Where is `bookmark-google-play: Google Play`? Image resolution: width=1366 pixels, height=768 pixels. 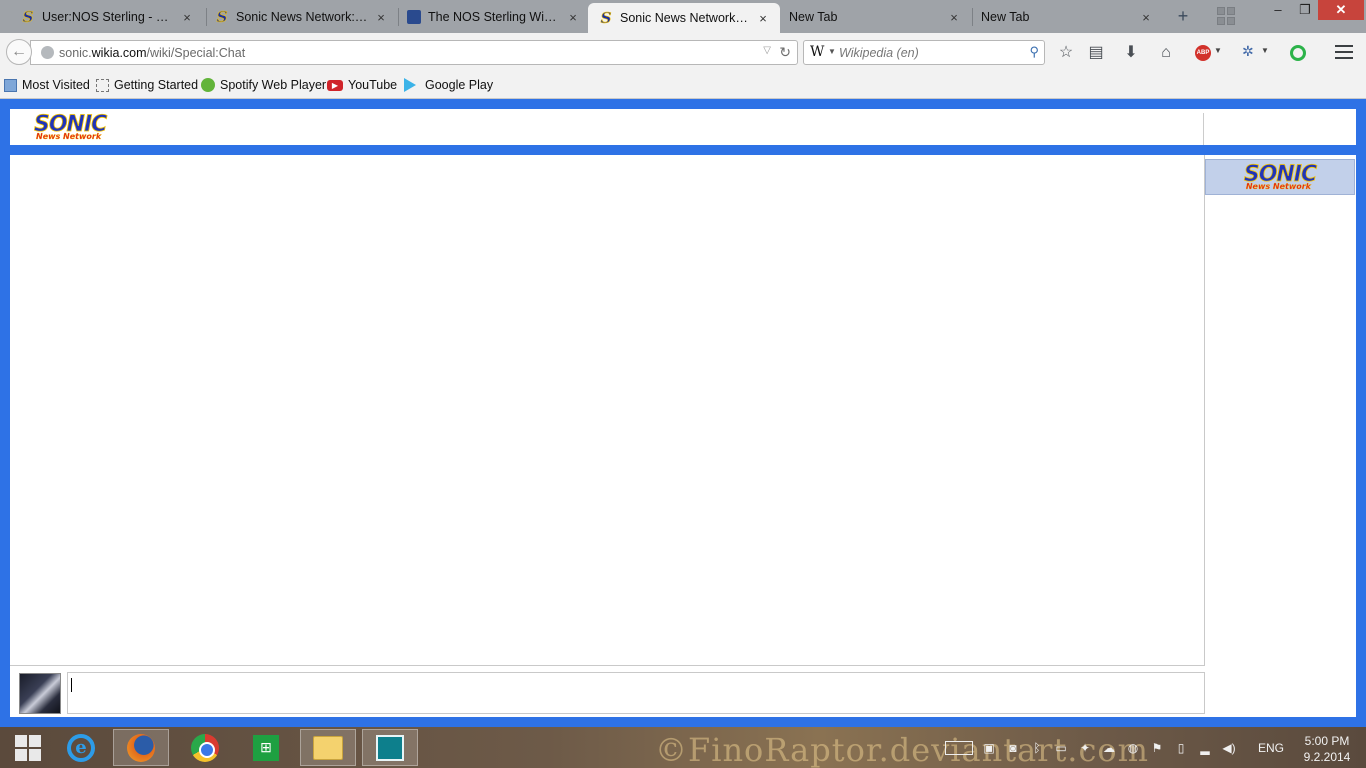
bookmark-google-play: Google Play is located at coordinates (448, 85).